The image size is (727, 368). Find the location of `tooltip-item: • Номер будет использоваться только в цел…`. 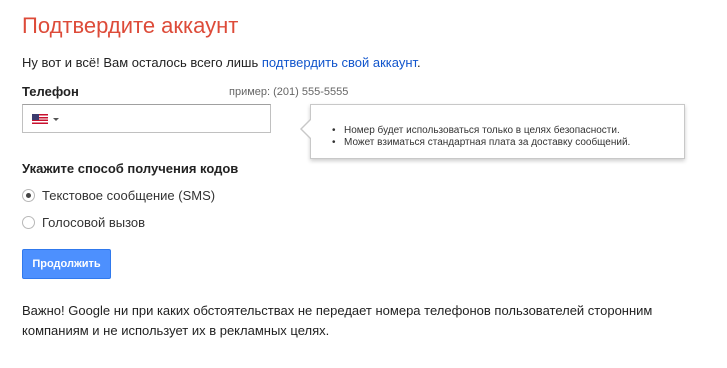

tooltip-item: • Номер будет использоваться только в цел… is located at coordinates (481, 131).